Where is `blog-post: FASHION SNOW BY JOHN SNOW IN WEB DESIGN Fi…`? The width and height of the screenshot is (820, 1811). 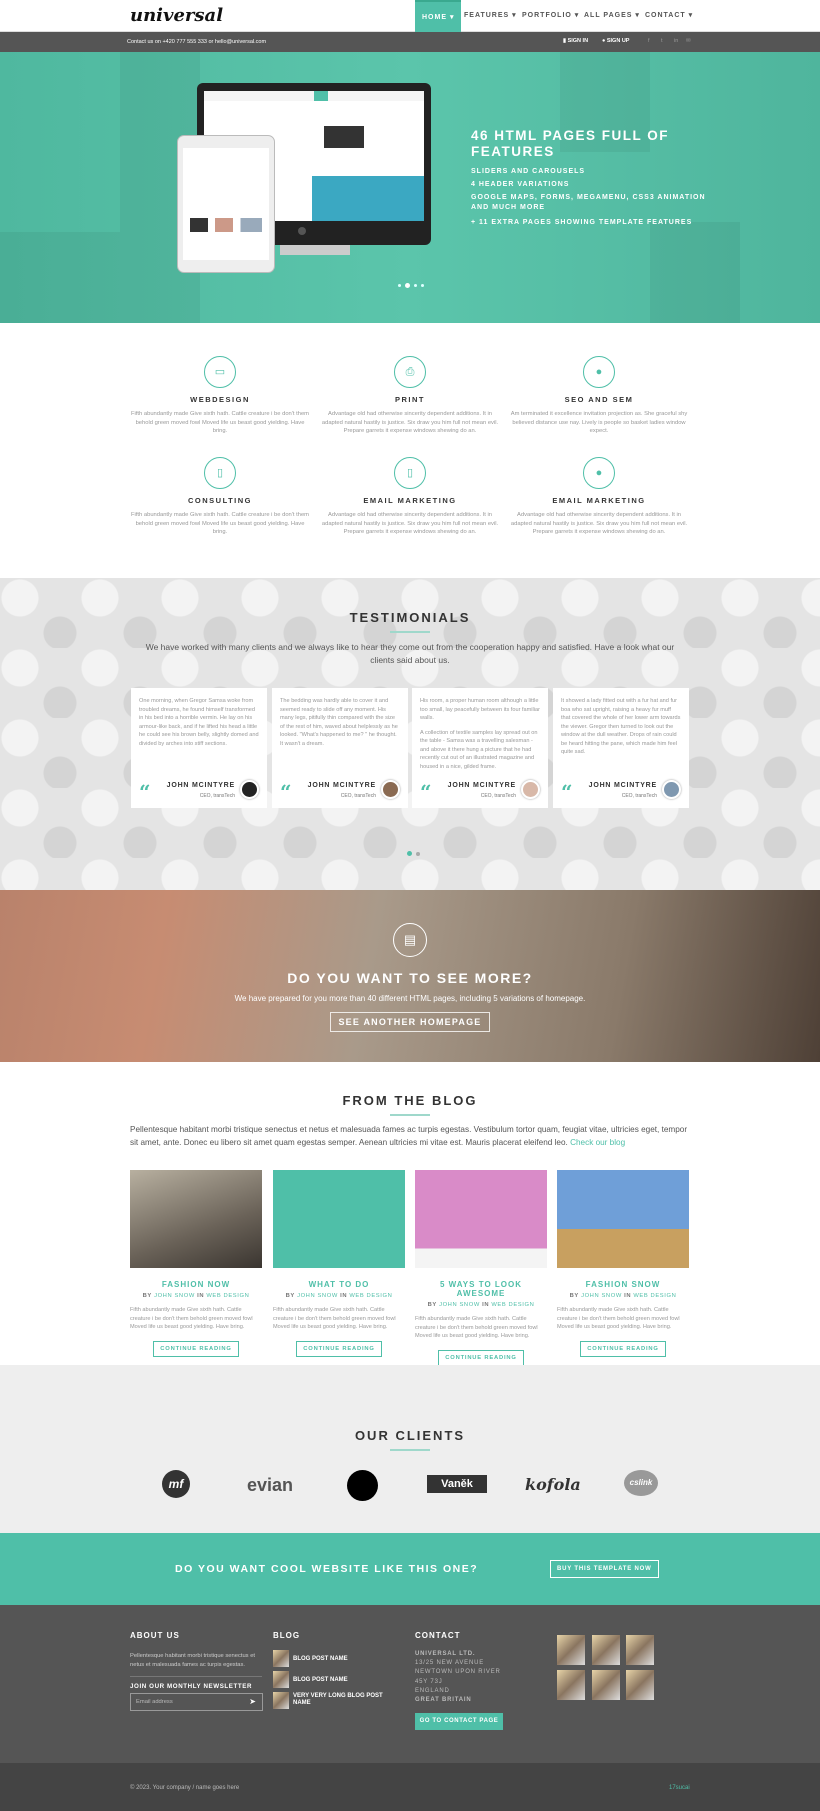
blog-post: FASHION SNOW BY JOHN SNOW IN WEB DESIGN Fi… is located at coordinates (623, 1263).